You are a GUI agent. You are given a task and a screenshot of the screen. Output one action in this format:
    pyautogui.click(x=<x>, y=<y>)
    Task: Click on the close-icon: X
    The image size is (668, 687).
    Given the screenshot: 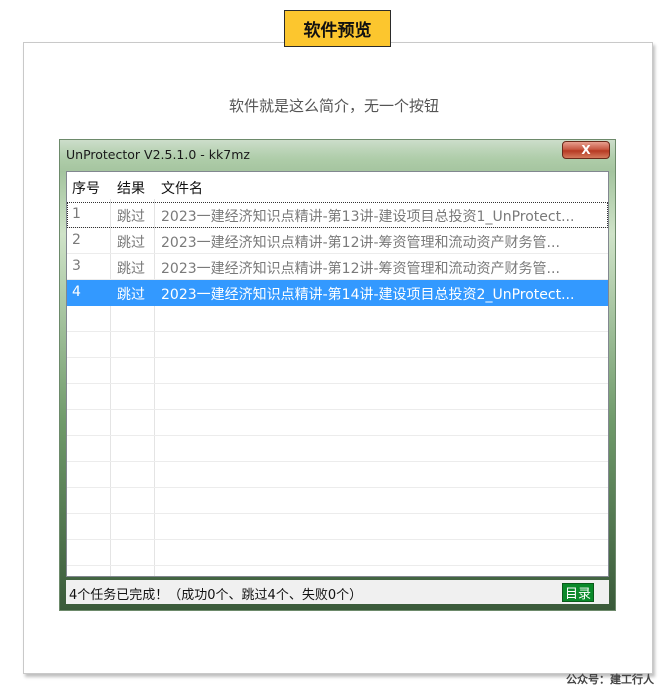 What is the action you would take?
    pyautogui.click(x=586, y=150)
    